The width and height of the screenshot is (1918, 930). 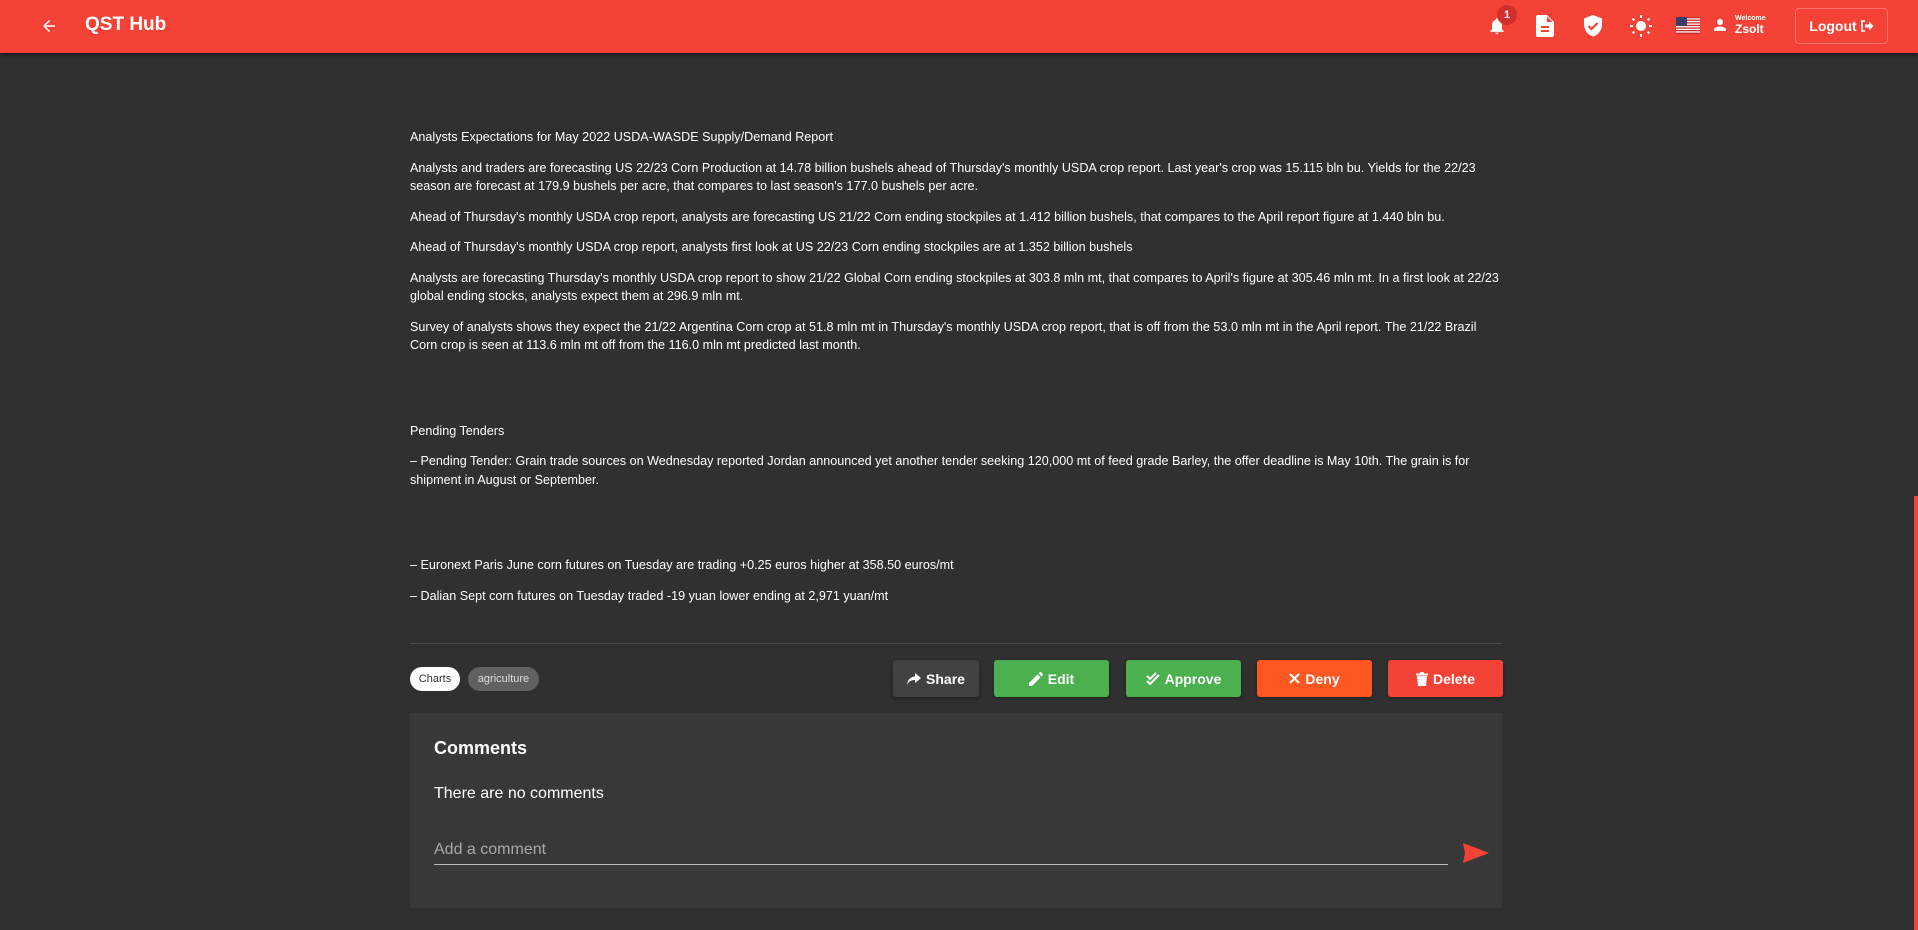 I want to click on edit-button: Edit, so click(x=1051, y=678).